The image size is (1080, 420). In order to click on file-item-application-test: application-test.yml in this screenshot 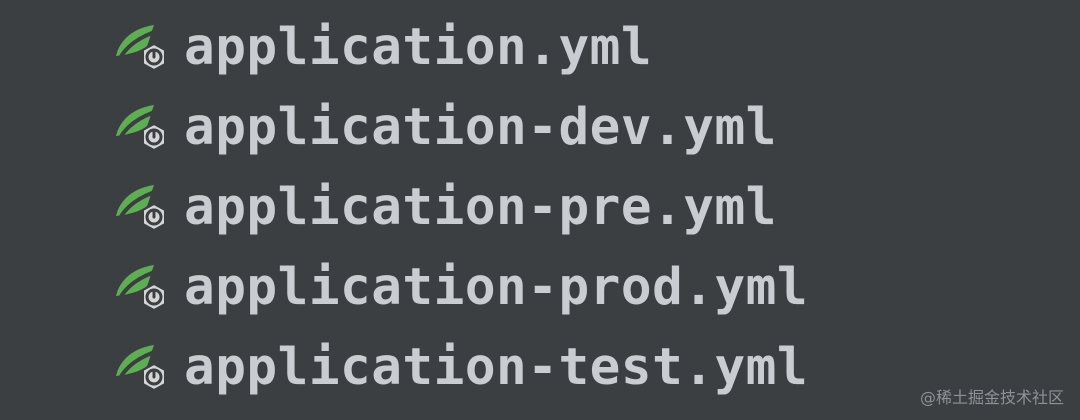, I will do `click(459, 367)`.